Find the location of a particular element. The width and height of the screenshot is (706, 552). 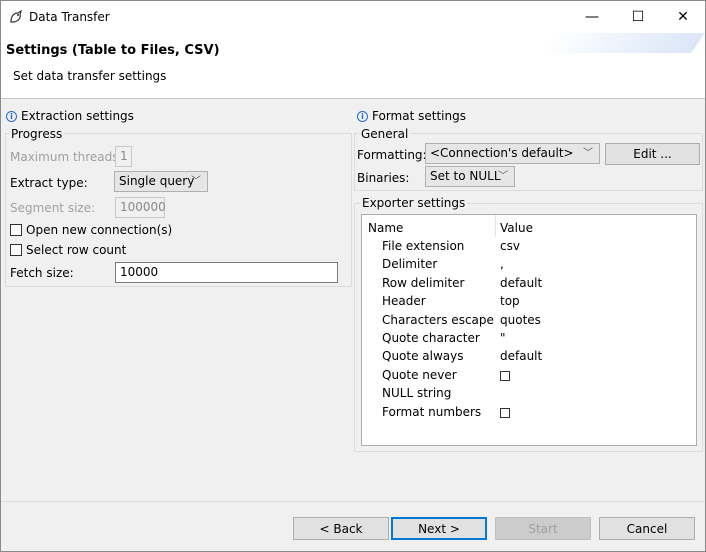

progress-label: Progress is located at coordinates (37, 134).